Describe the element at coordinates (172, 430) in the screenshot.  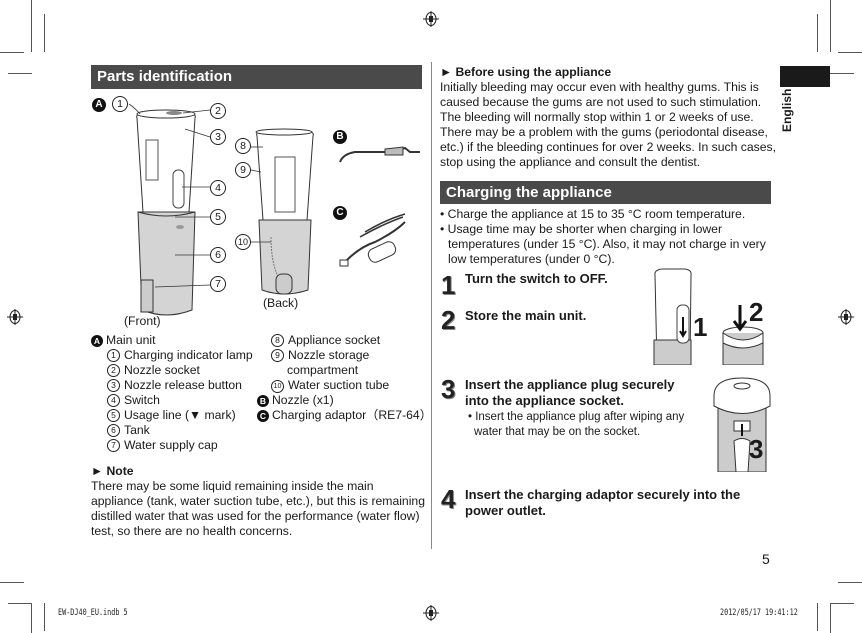
I see `parts-list-item: 6 Tank` at that location.